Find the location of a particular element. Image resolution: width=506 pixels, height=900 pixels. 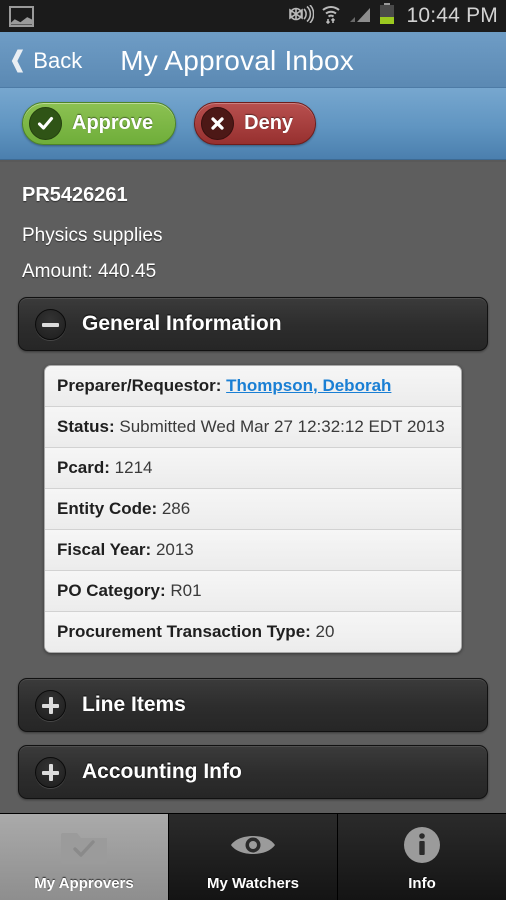

back-button-label: Back is located at coordinates (58, 60).